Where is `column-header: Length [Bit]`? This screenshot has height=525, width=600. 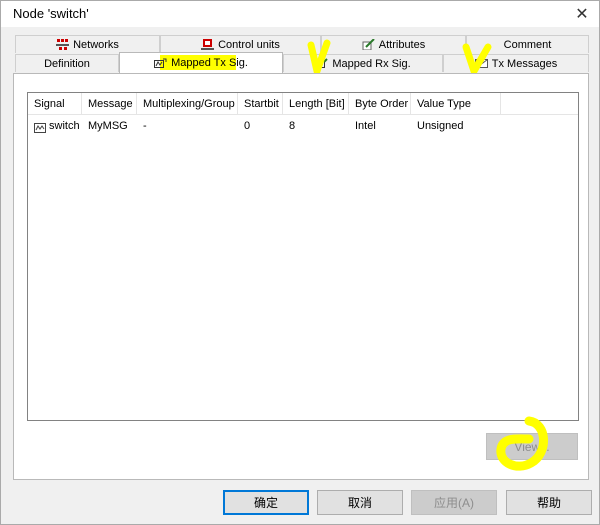
column-header: Length [Bit] is located at coordinates (316, 104).